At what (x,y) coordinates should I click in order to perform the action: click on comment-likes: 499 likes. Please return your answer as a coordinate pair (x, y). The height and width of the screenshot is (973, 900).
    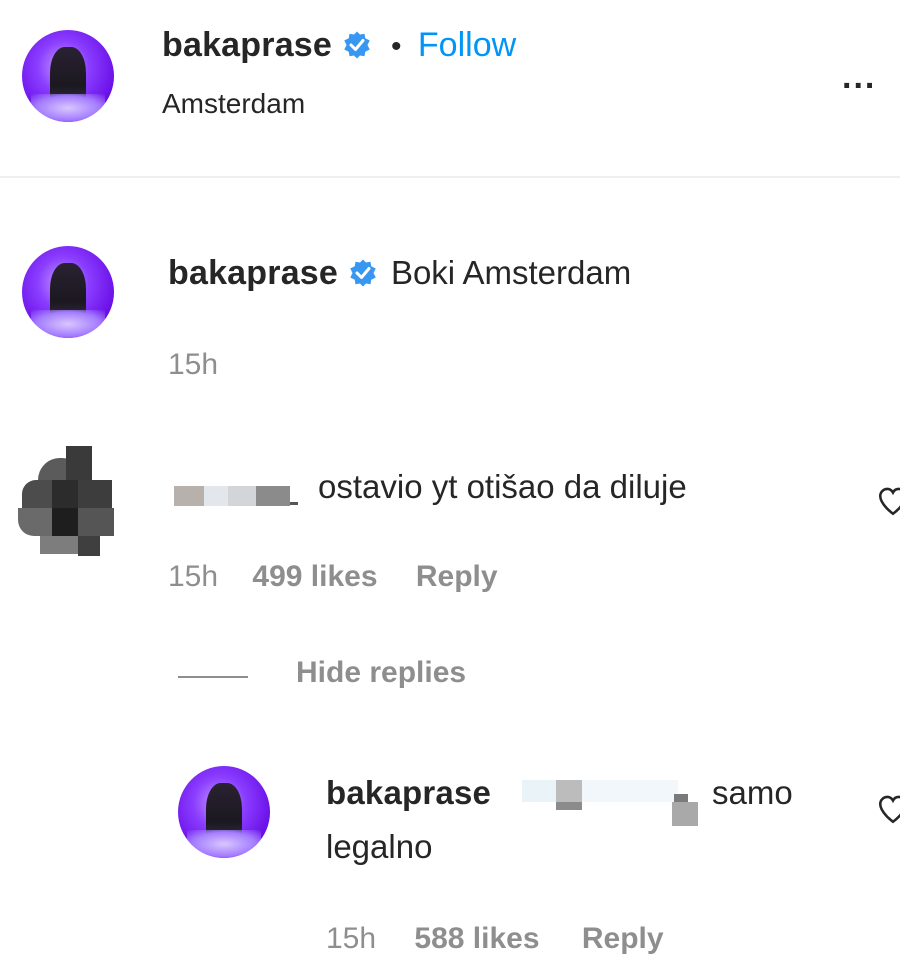
    Looking at the image, I should click on (314, 576).